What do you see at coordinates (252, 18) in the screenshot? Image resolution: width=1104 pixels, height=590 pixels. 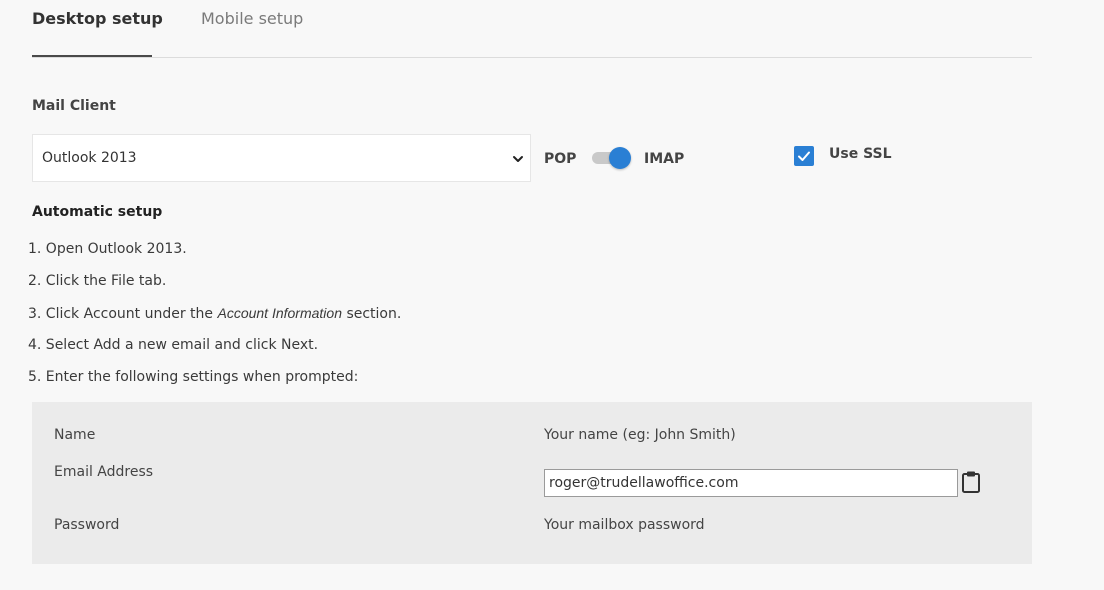 I see `tab-mobile-setup: Mobile setup` at bounding box center [252, 18].